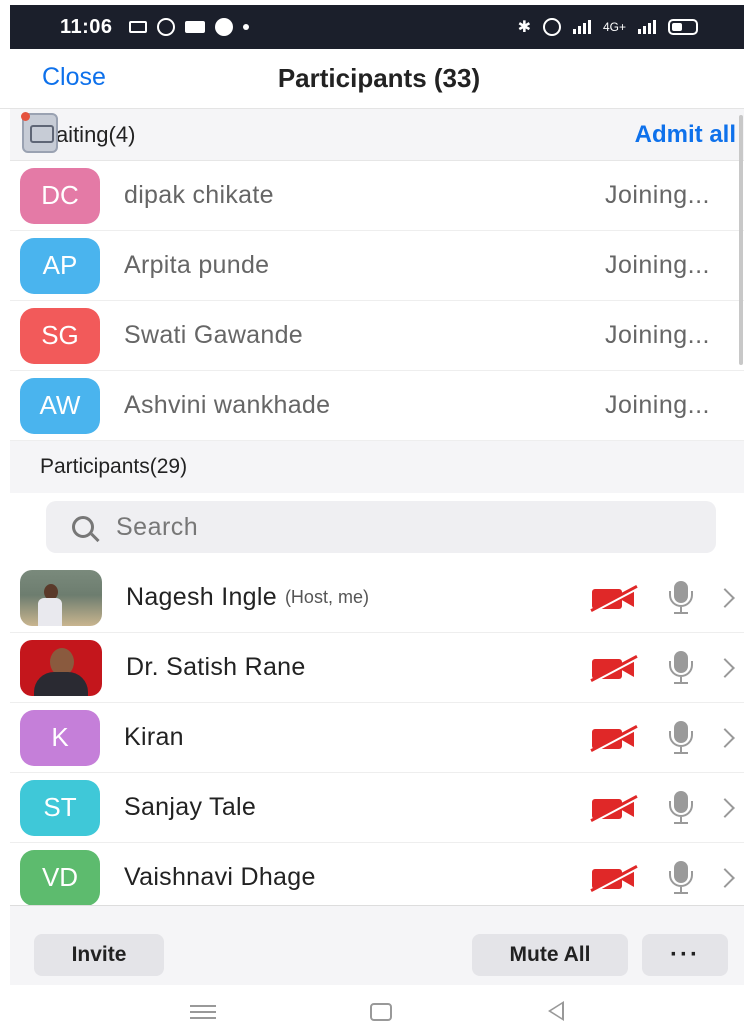  What do you see at coordinates (86, 26) in the screenshot?
I see `status-time: 11:06` at bounding box center [86, 26].